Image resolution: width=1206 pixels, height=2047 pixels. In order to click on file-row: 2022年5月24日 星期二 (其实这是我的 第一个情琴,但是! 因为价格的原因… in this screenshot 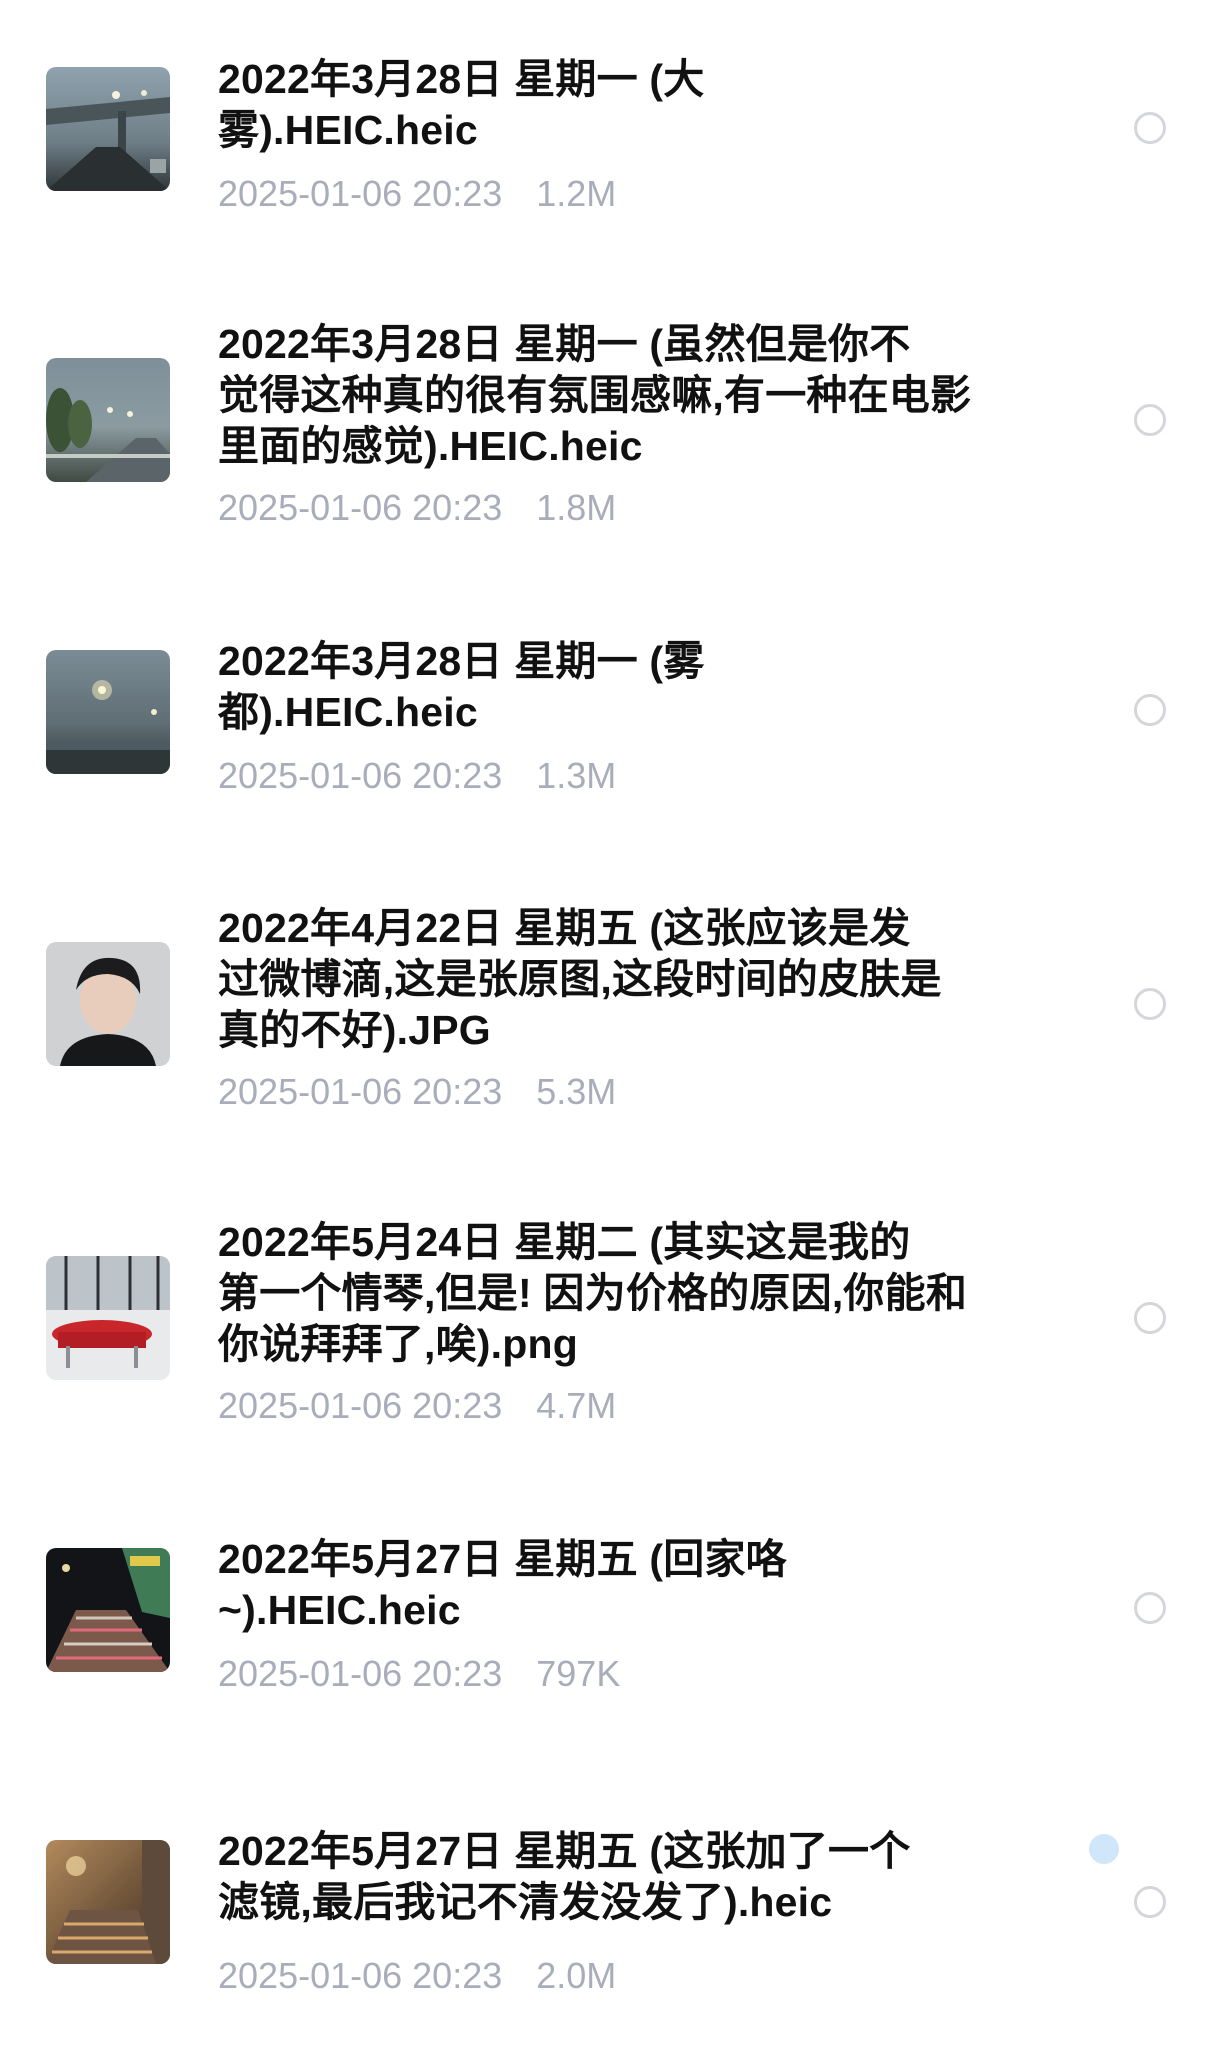, I will do `click(603, 1334)`.